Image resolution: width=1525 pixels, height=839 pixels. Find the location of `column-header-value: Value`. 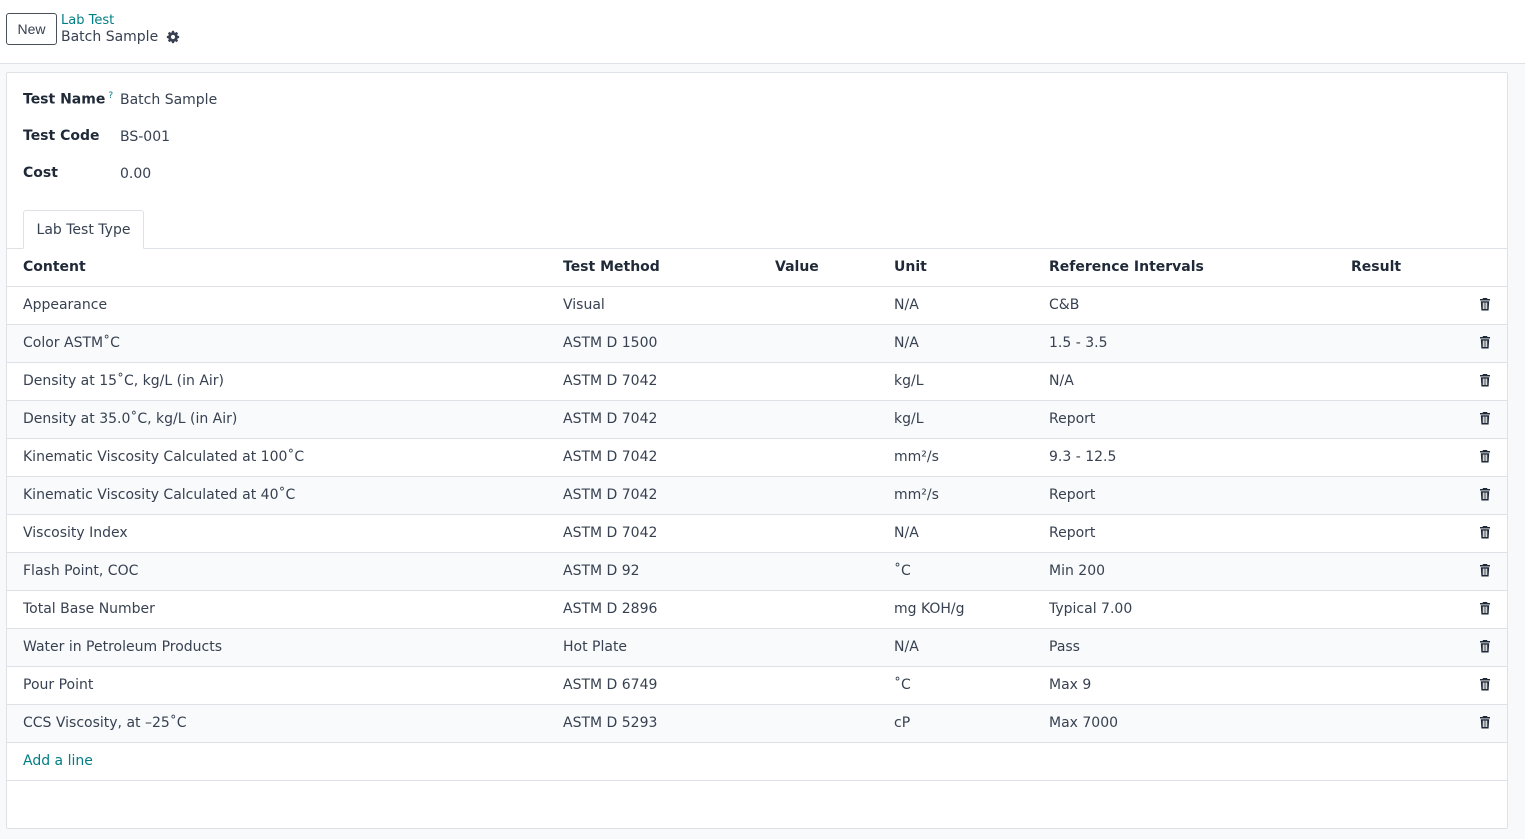

column-header-value: Value is located at coordinates (797, 267).